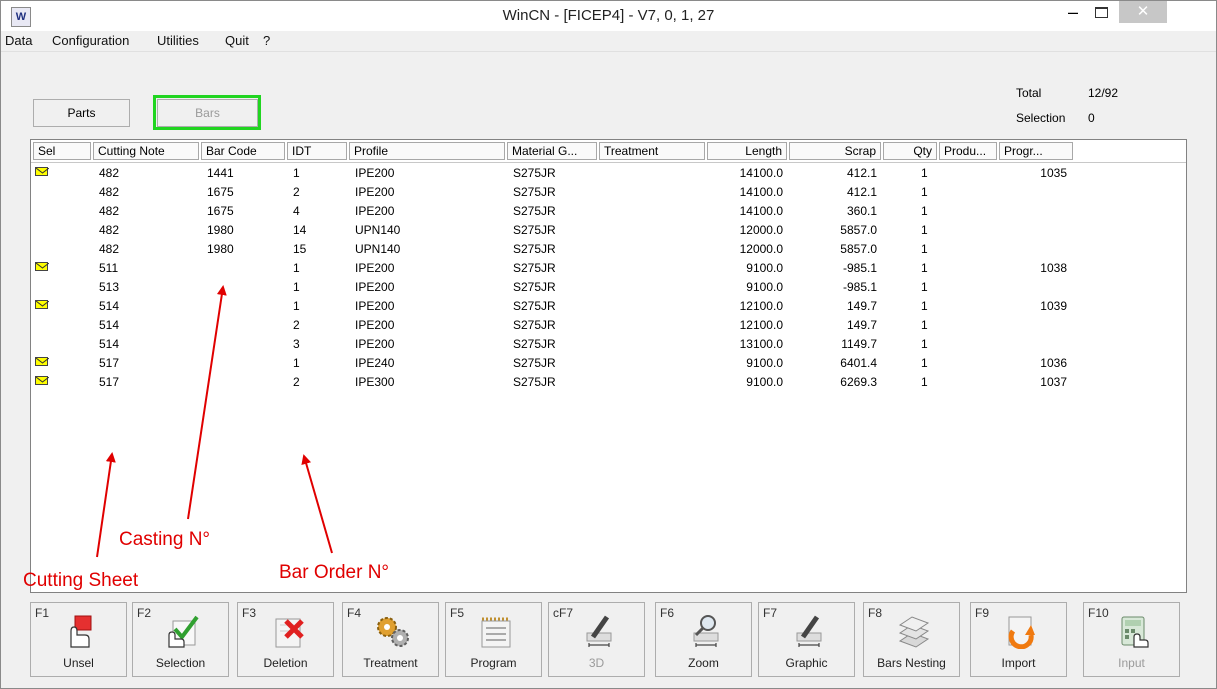 Image resolution: width=1217 pixels, height=689 pixels. What do you see at coordinates (285, 663) in the screenshot?
I see `f3-label: Deletion` at bounding box center [285, 663].